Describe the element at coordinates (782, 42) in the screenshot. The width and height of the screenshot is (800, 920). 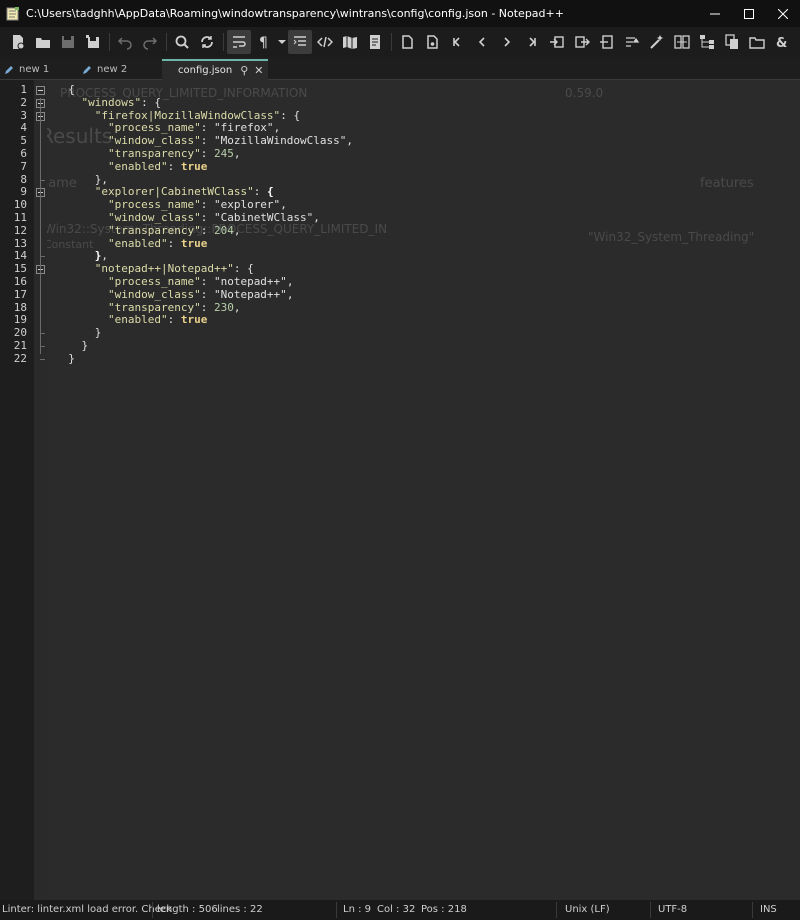
I see `ampersand-button: &` at that location.